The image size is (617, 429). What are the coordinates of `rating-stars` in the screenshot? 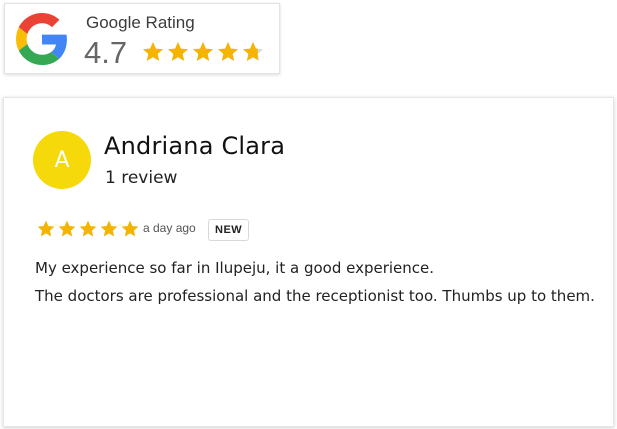 It's located at (203, 52).